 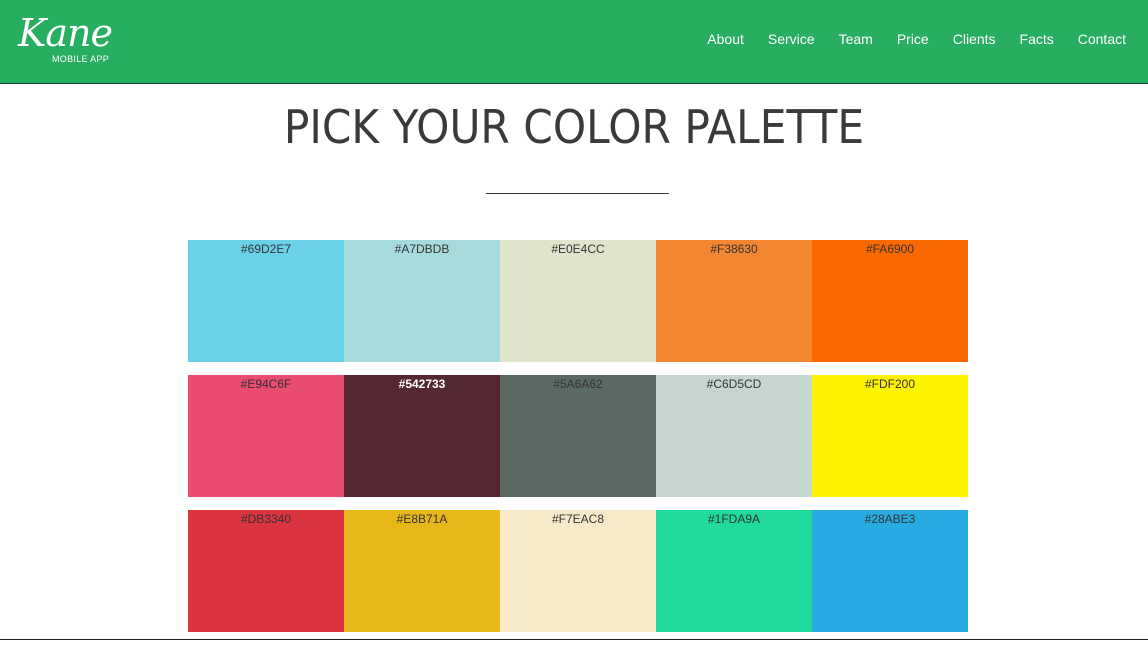 What do you see at coordinates (856, 39) in the screenshot?
I see `nav-link-team: Team` at bounding box center [856, 39].